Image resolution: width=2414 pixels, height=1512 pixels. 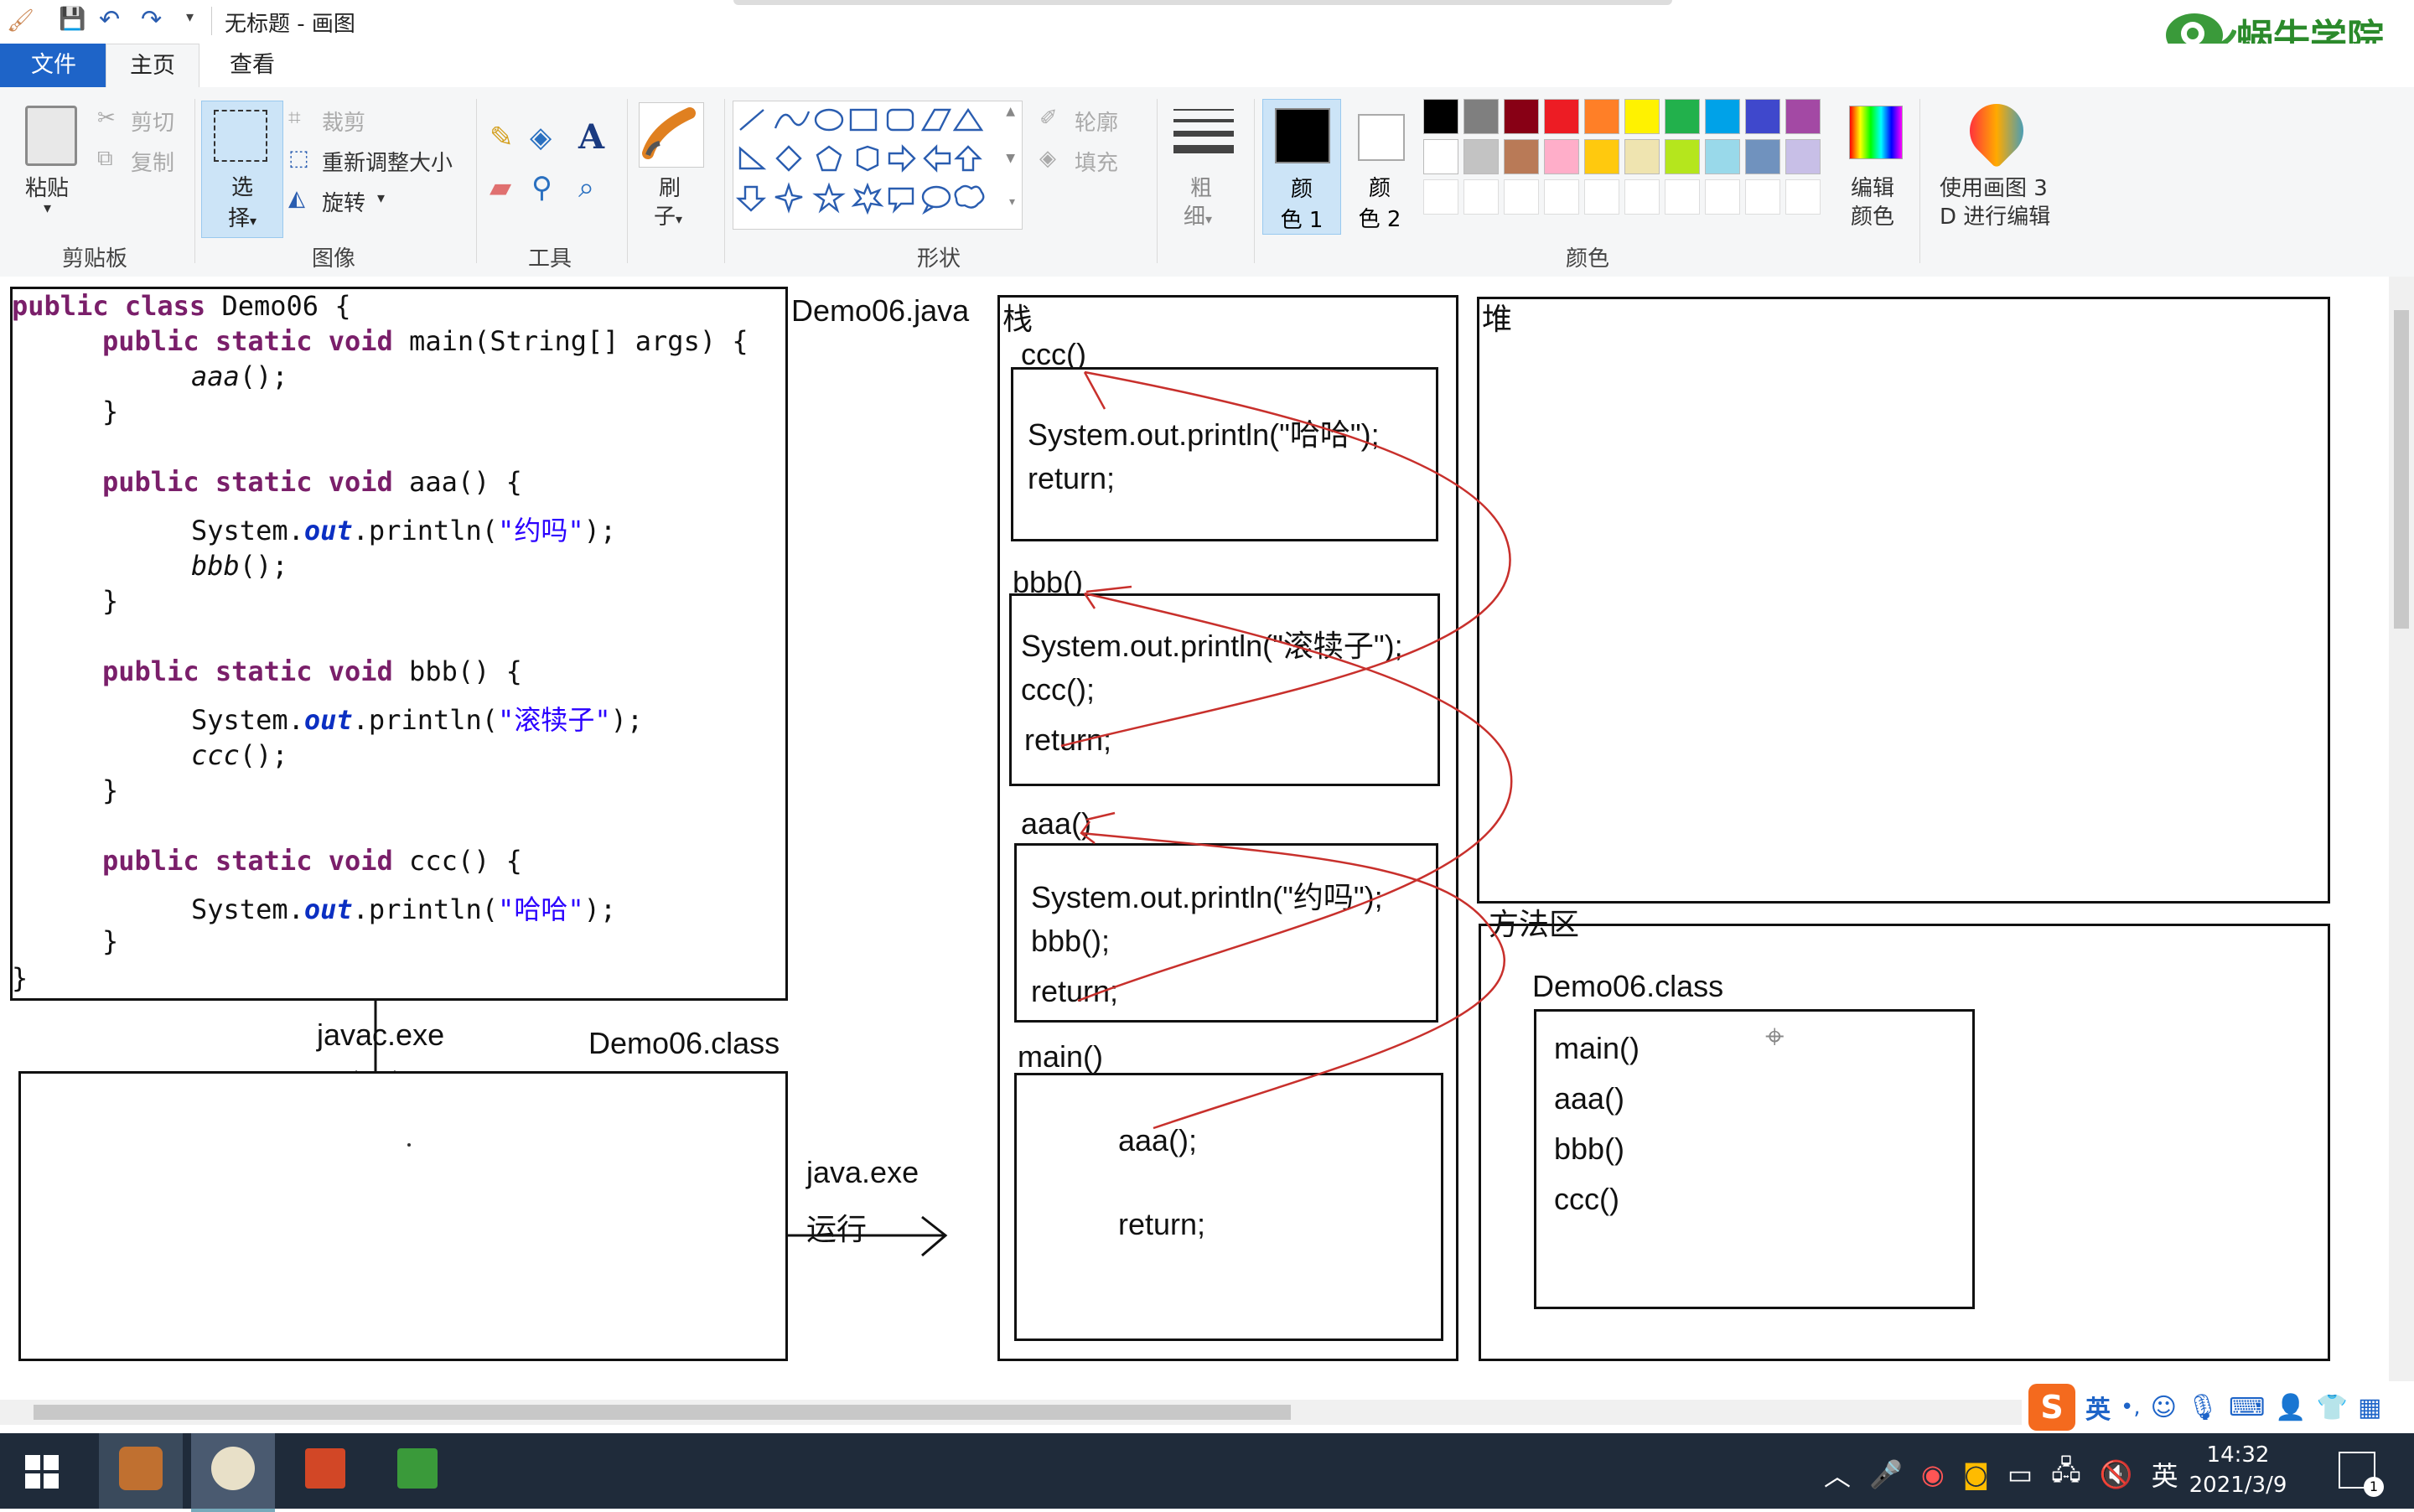 I want to click on mute-volume-icon: 🔇, so click(x=2117, y=1474).